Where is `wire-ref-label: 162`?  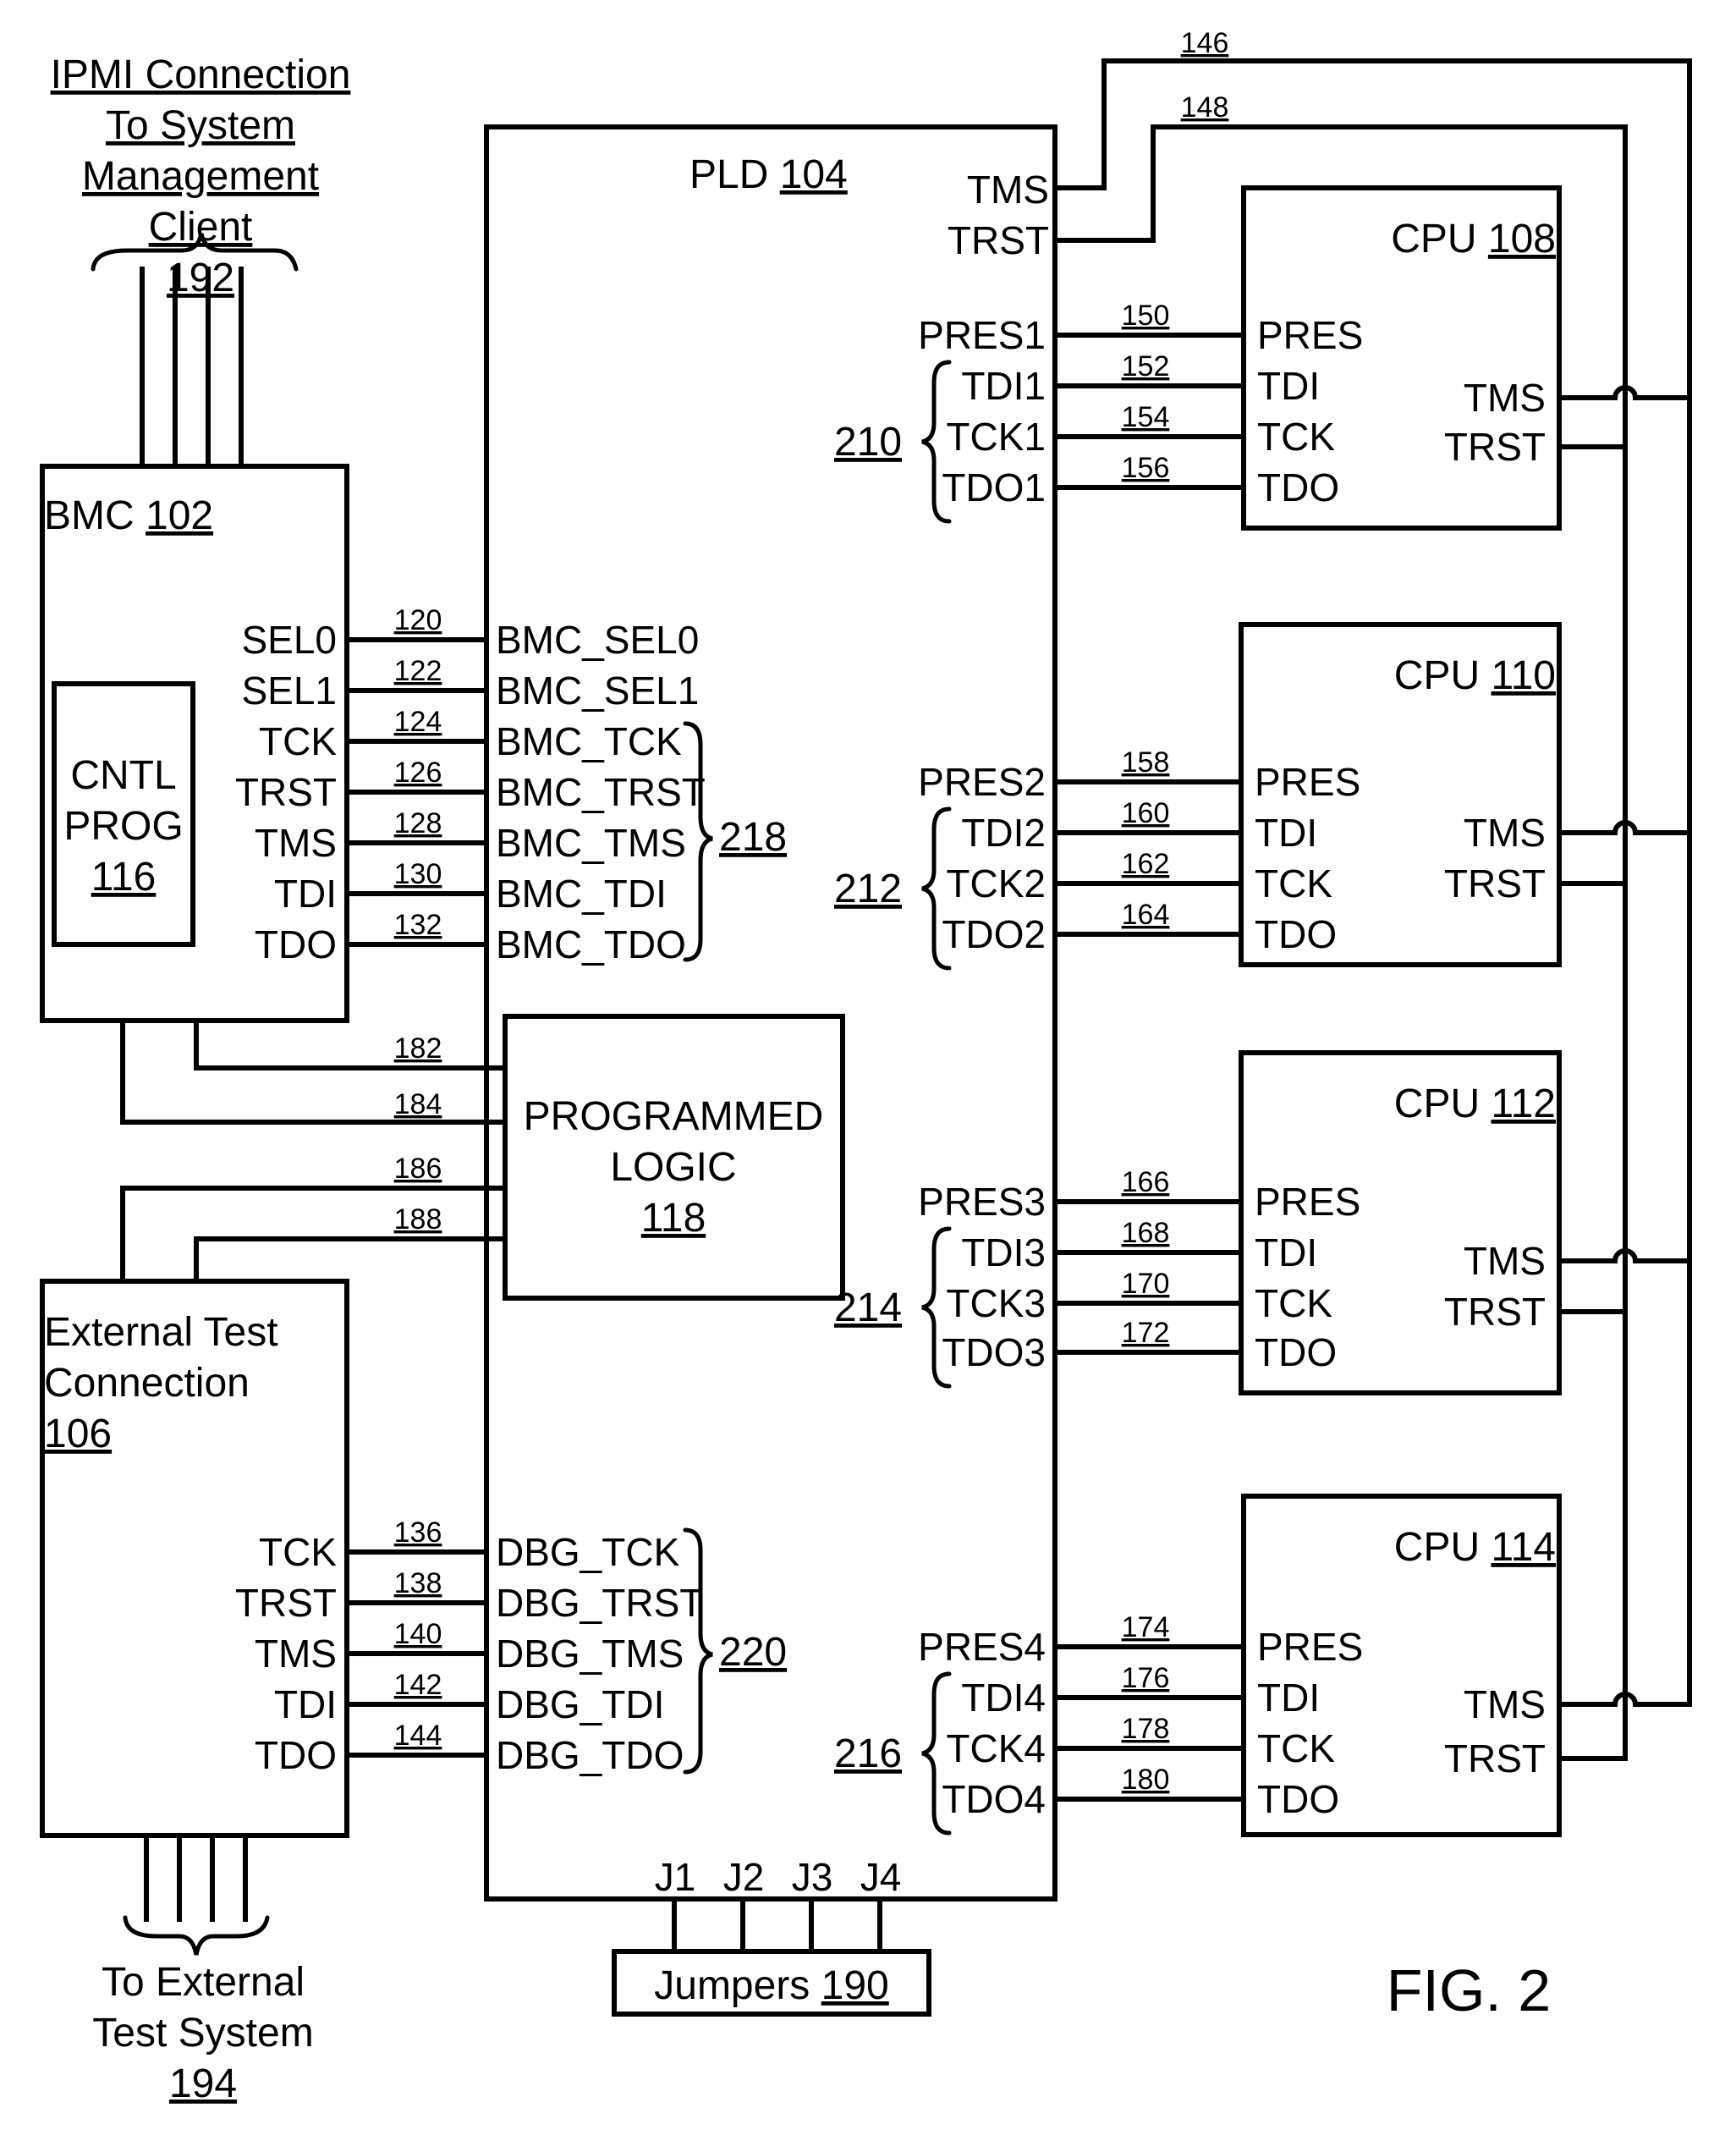
wire-ref-label: 162 is located at coordinates (1146, 864).